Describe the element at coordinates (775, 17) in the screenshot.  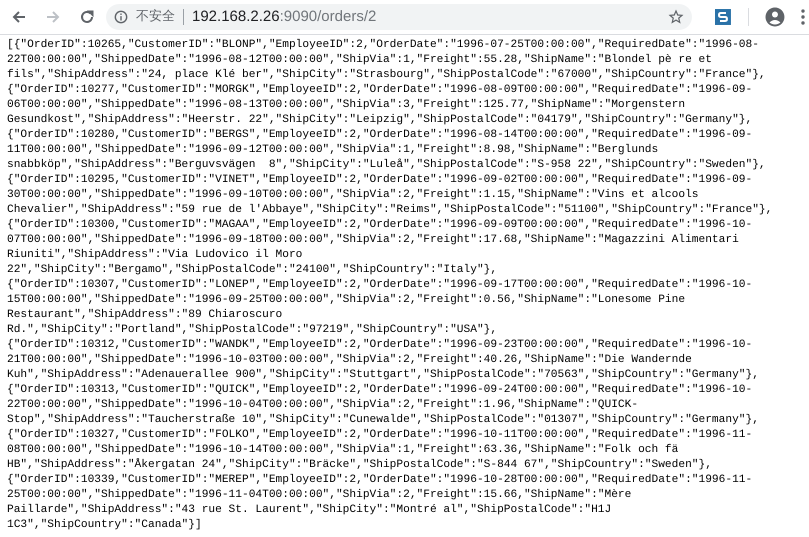
I see `account-icon` at that location.